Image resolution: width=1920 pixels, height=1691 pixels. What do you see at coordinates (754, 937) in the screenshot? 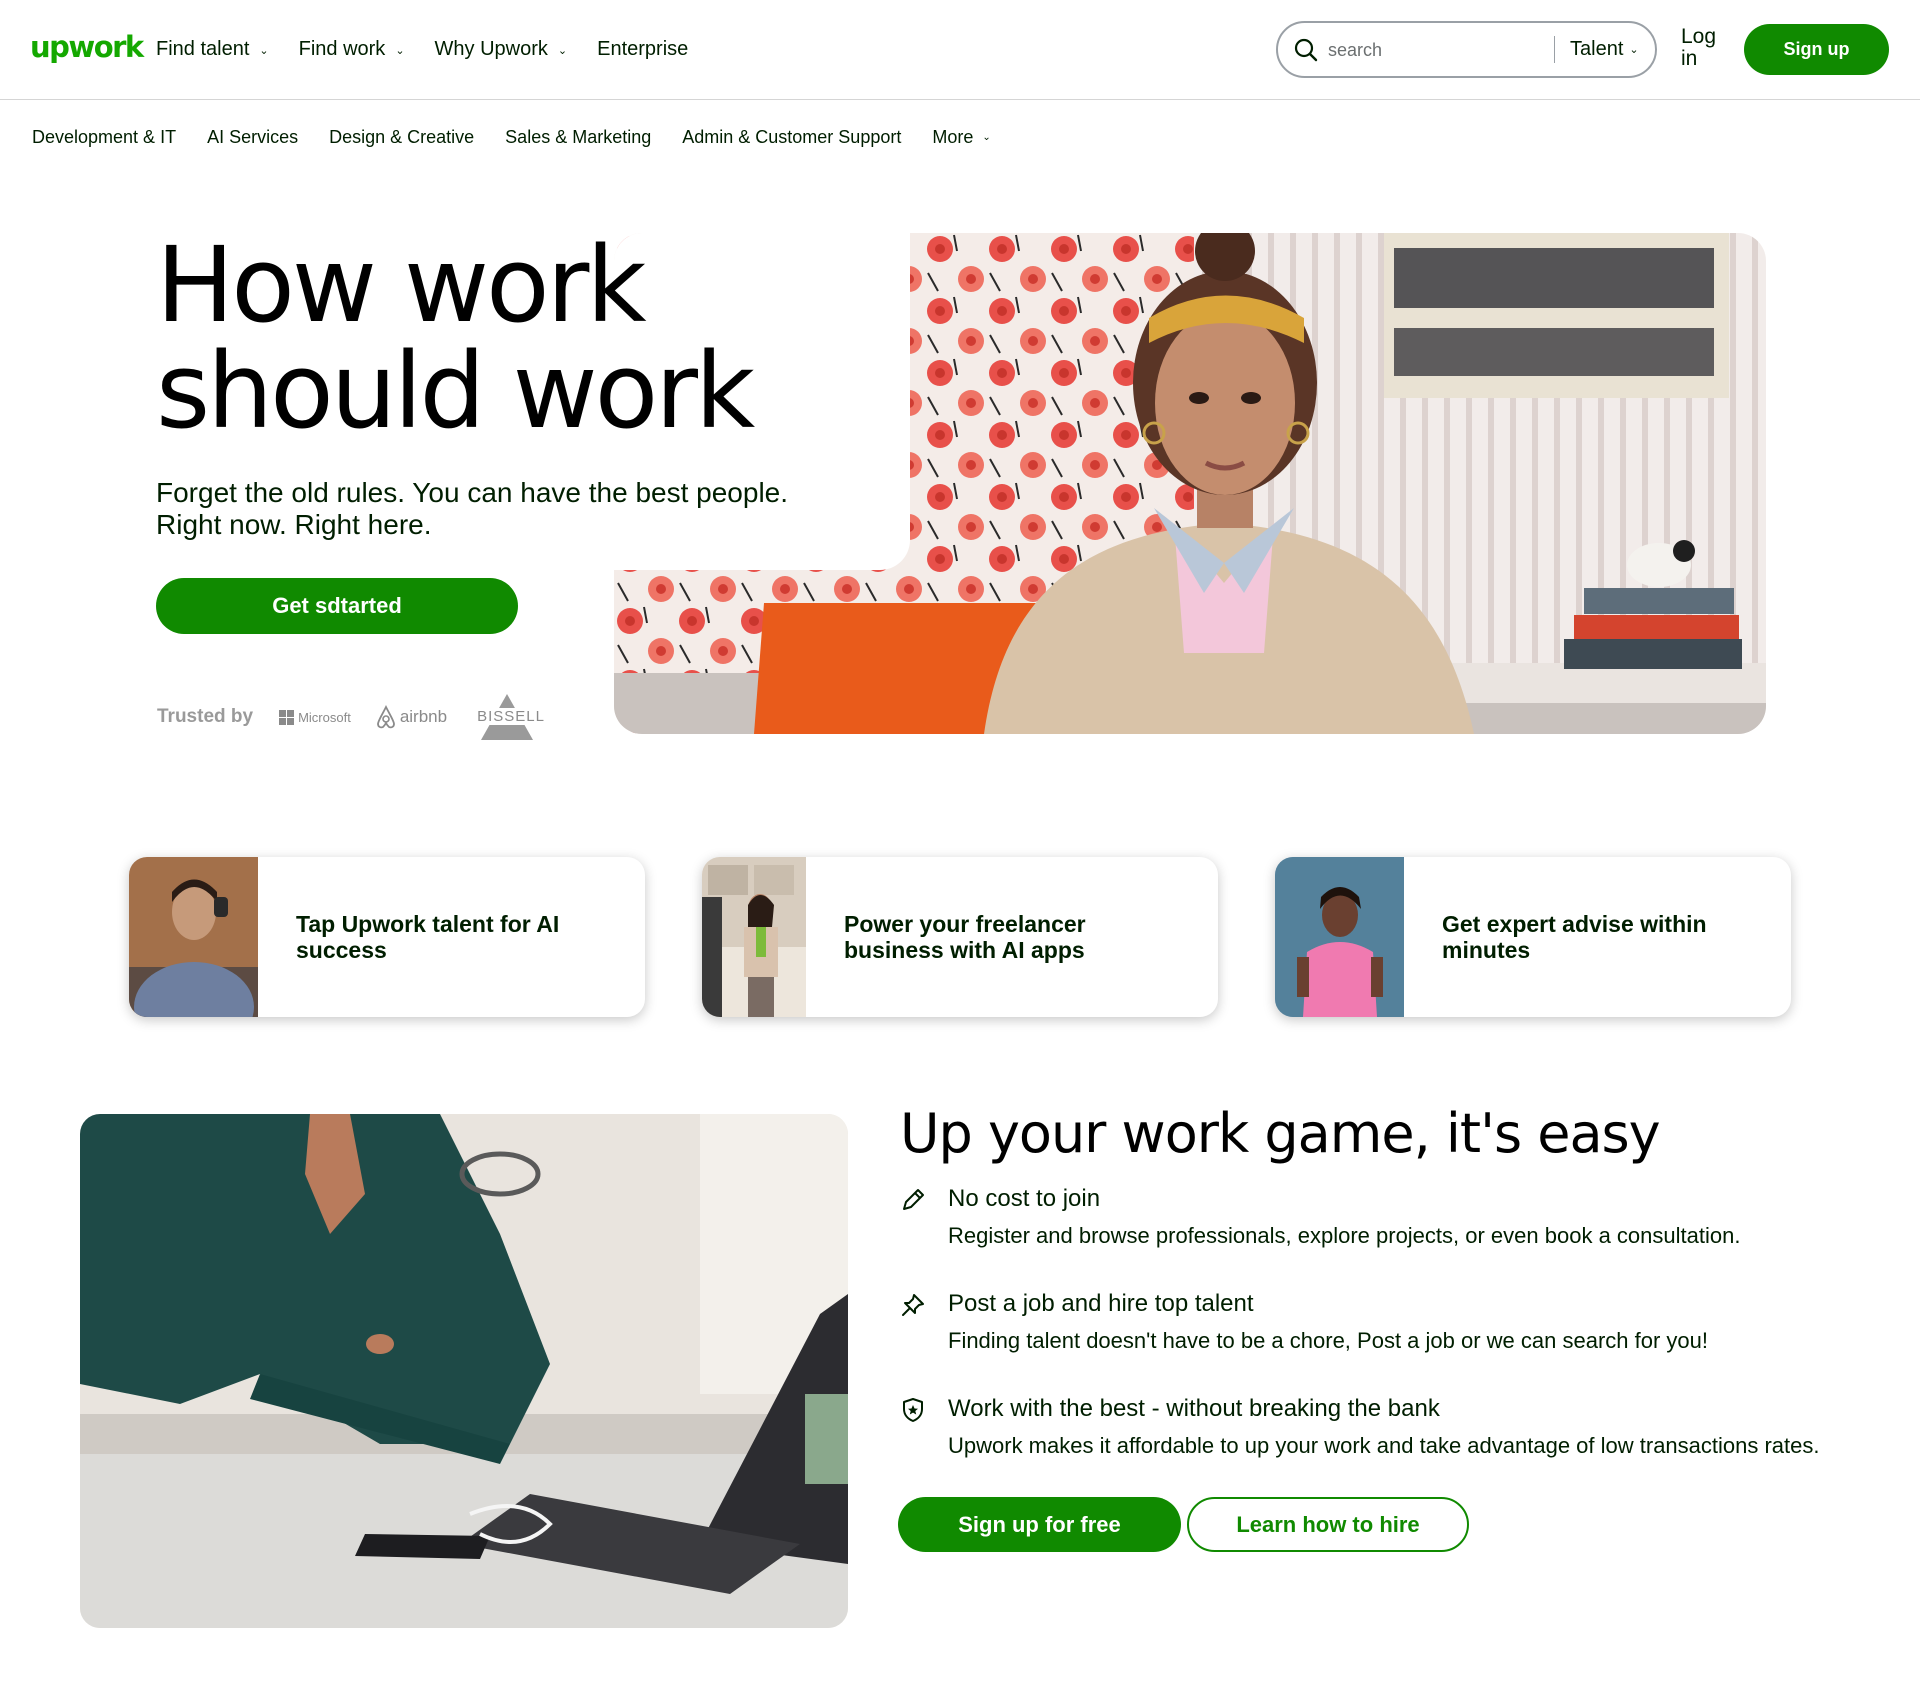
I see `card-photo-woman-office` at bounding box center [754, 937].